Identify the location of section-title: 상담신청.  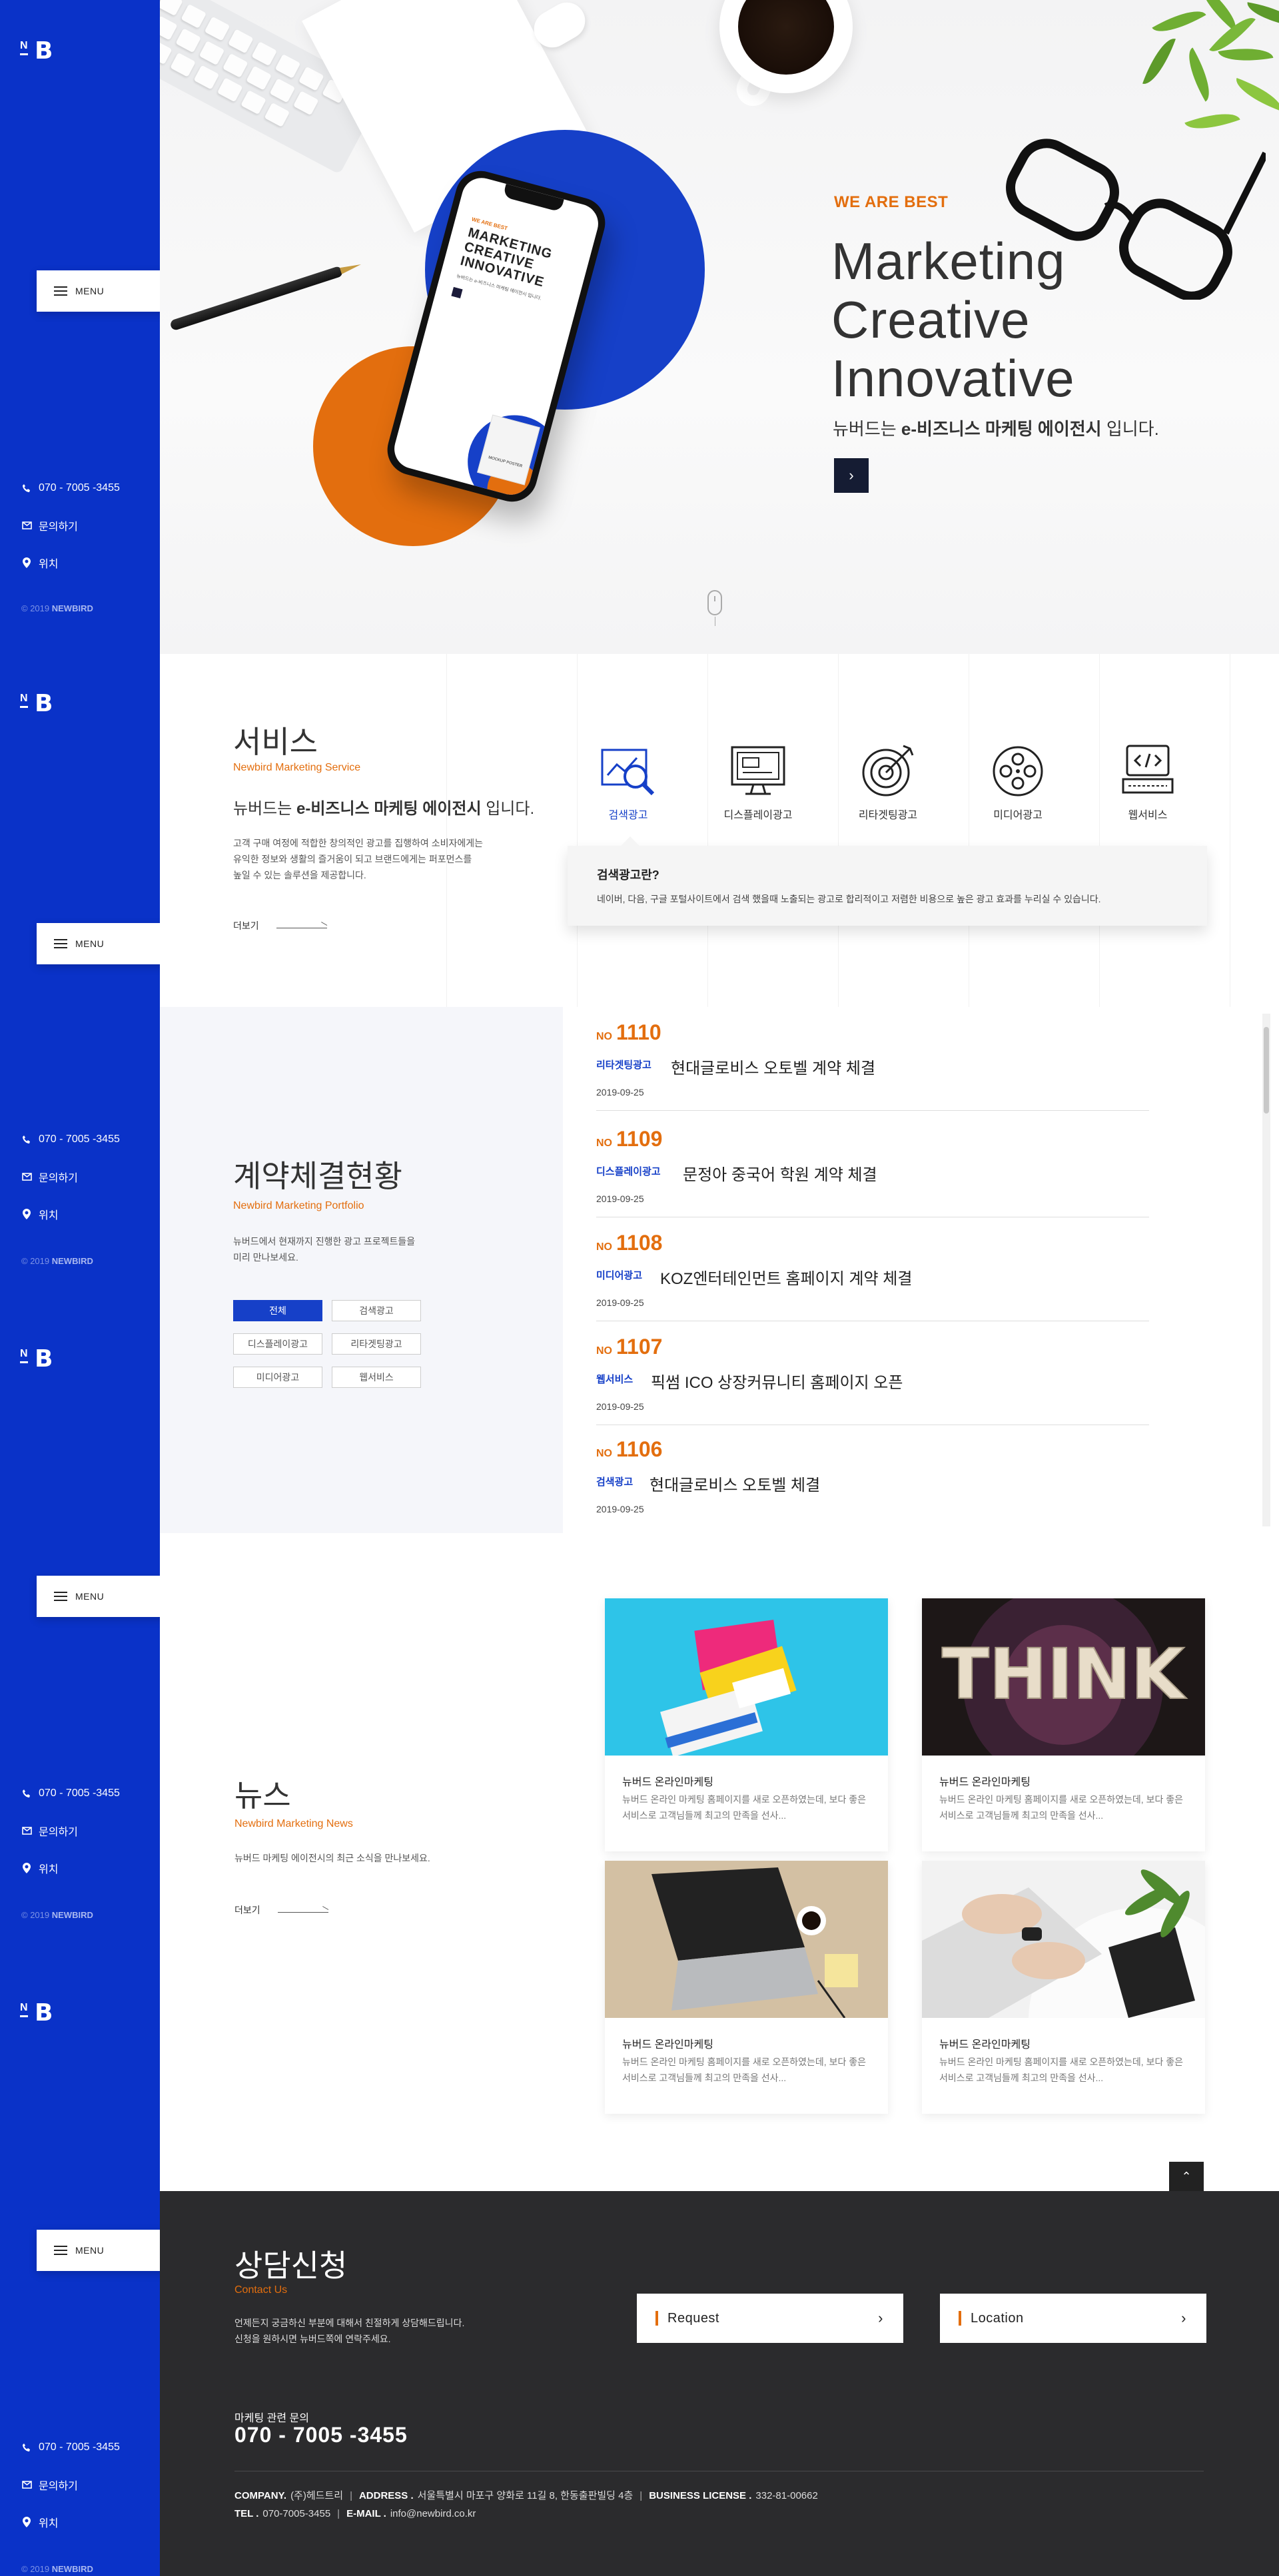
(291, 2265).